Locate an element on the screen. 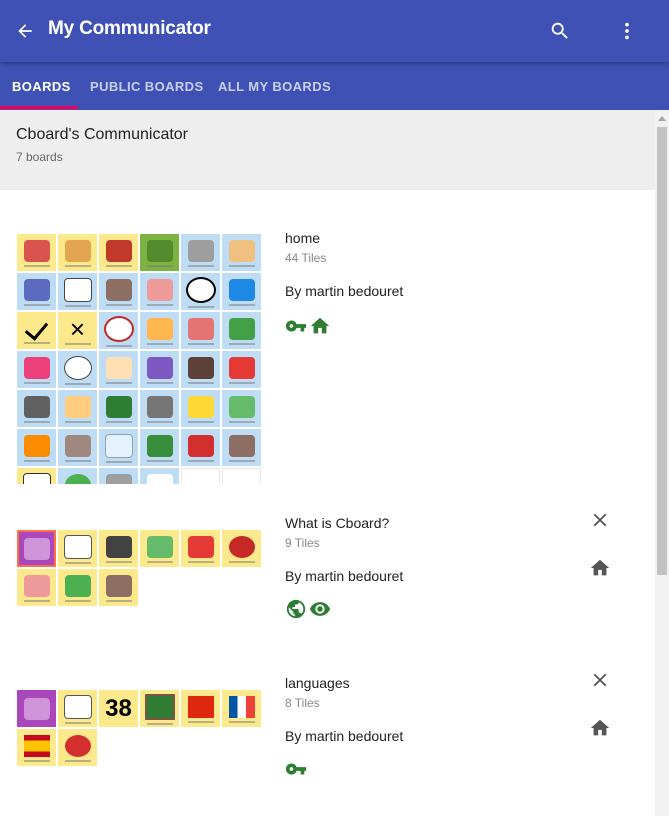  more-vert-icon is located at coordinates (627, 31).